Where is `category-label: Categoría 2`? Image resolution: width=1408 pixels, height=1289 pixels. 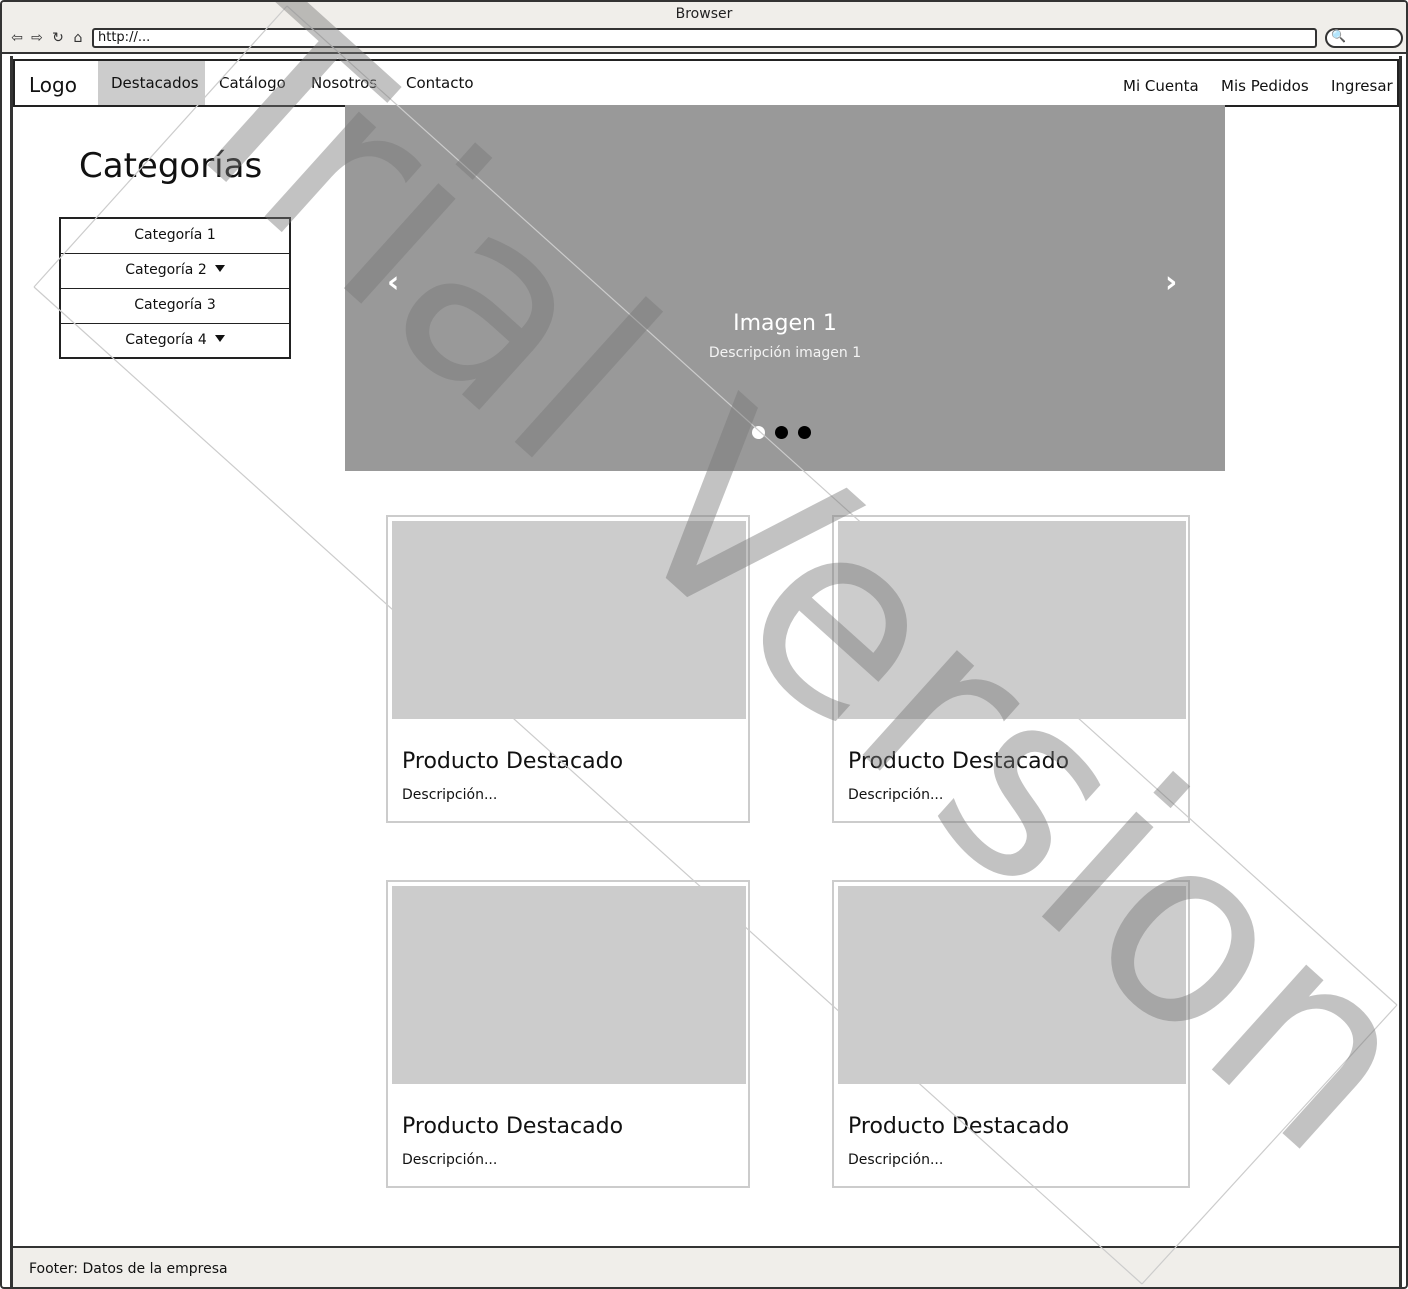 category-label: Categoría 2 is located at coordinates (166, 270).